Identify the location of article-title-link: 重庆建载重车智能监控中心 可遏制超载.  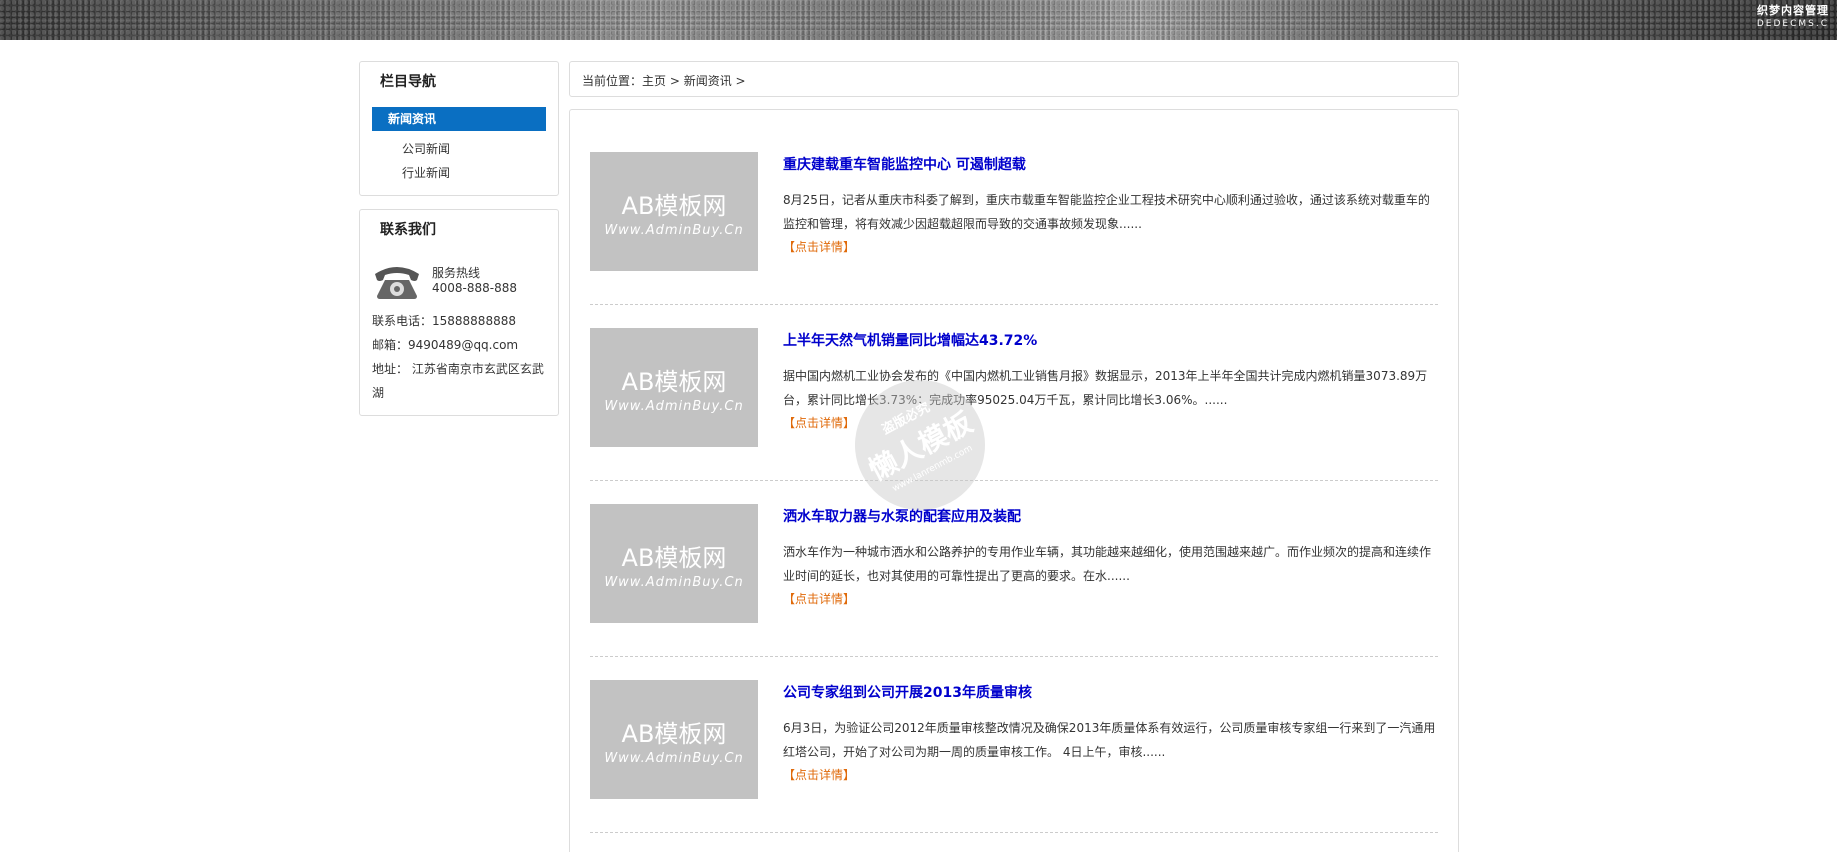
(904, 164).